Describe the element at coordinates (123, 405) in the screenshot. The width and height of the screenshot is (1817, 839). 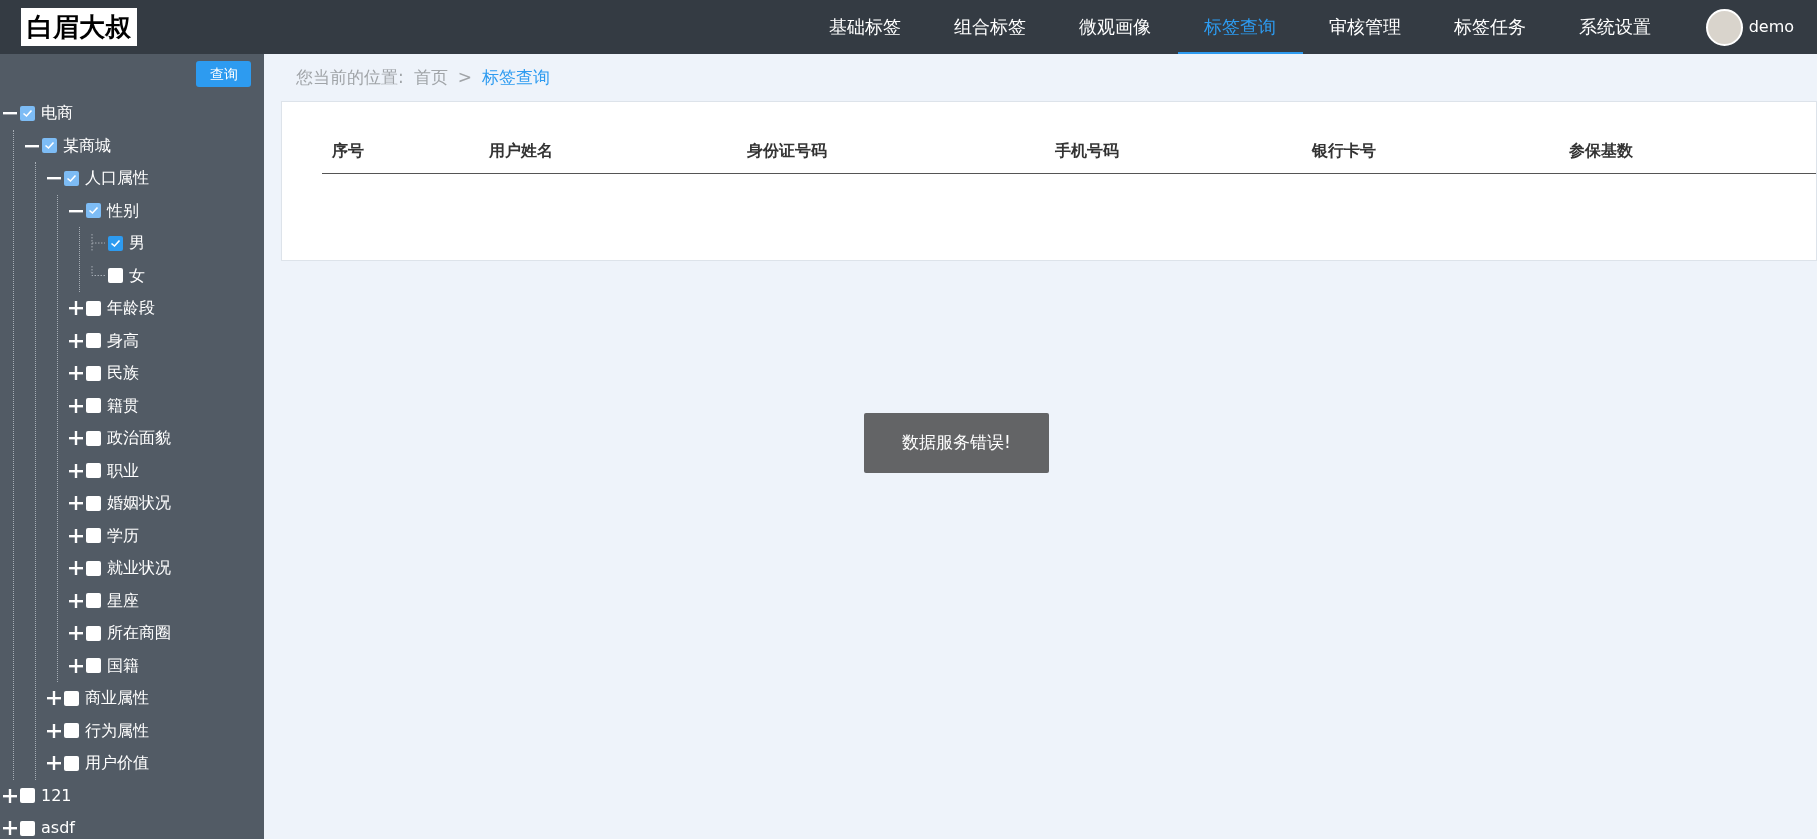
I see `tree-item: 籍贯` at that location.